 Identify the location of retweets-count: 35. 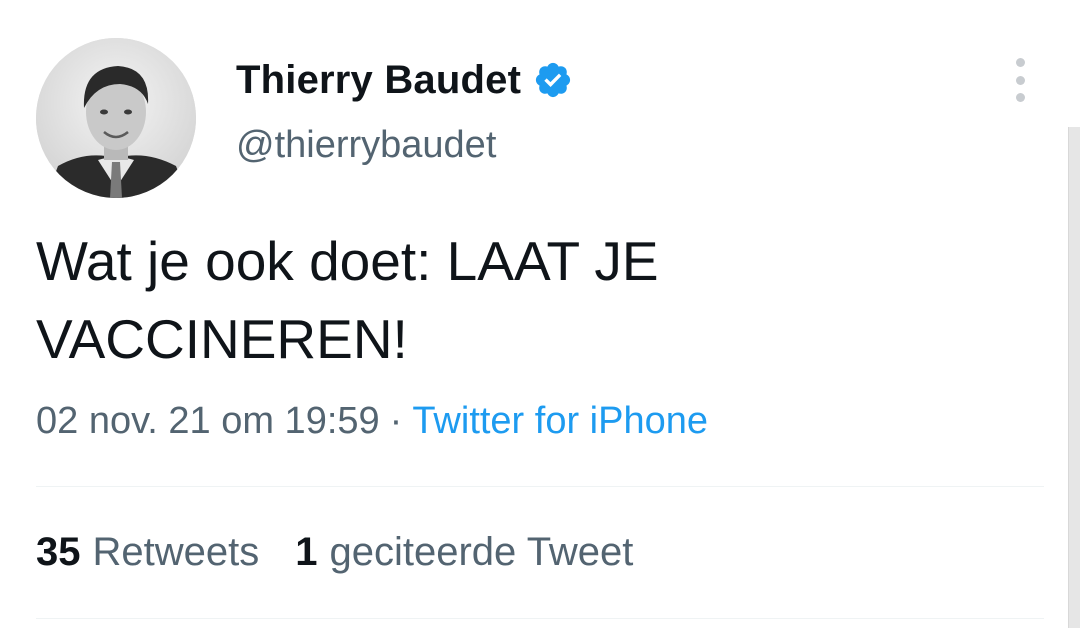
(58, 552).